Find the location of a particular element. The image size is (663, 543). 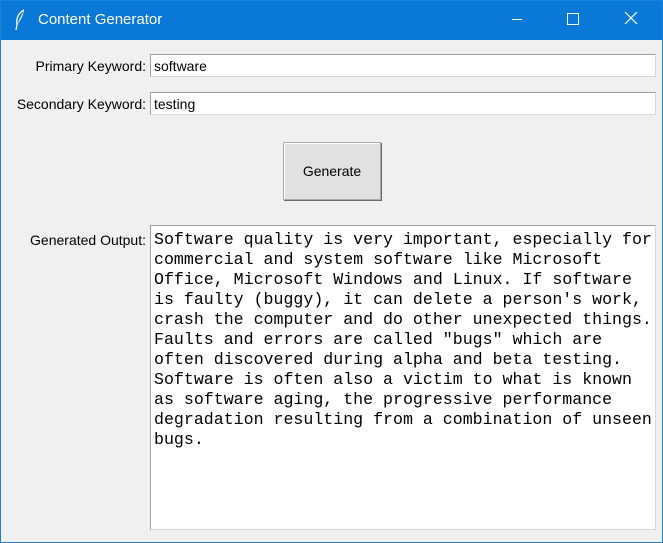

close-button is located at coordinates (631, 20).